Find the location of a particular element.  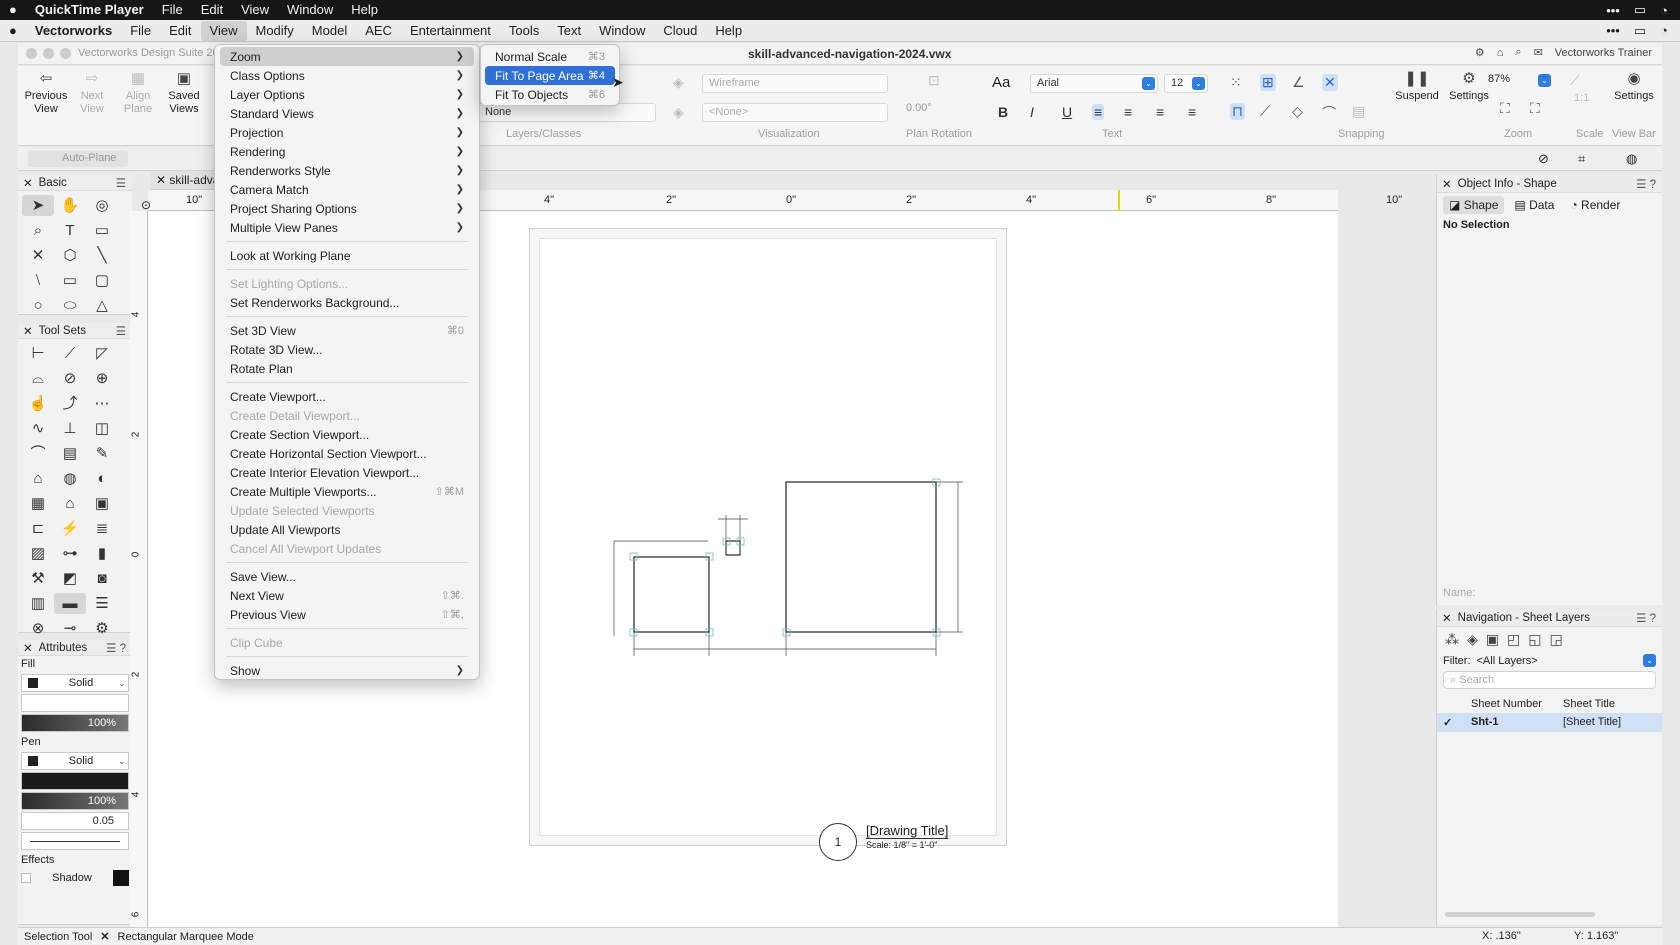

light-toolset-icon: ⚡ is located at coordinates (70, 528).